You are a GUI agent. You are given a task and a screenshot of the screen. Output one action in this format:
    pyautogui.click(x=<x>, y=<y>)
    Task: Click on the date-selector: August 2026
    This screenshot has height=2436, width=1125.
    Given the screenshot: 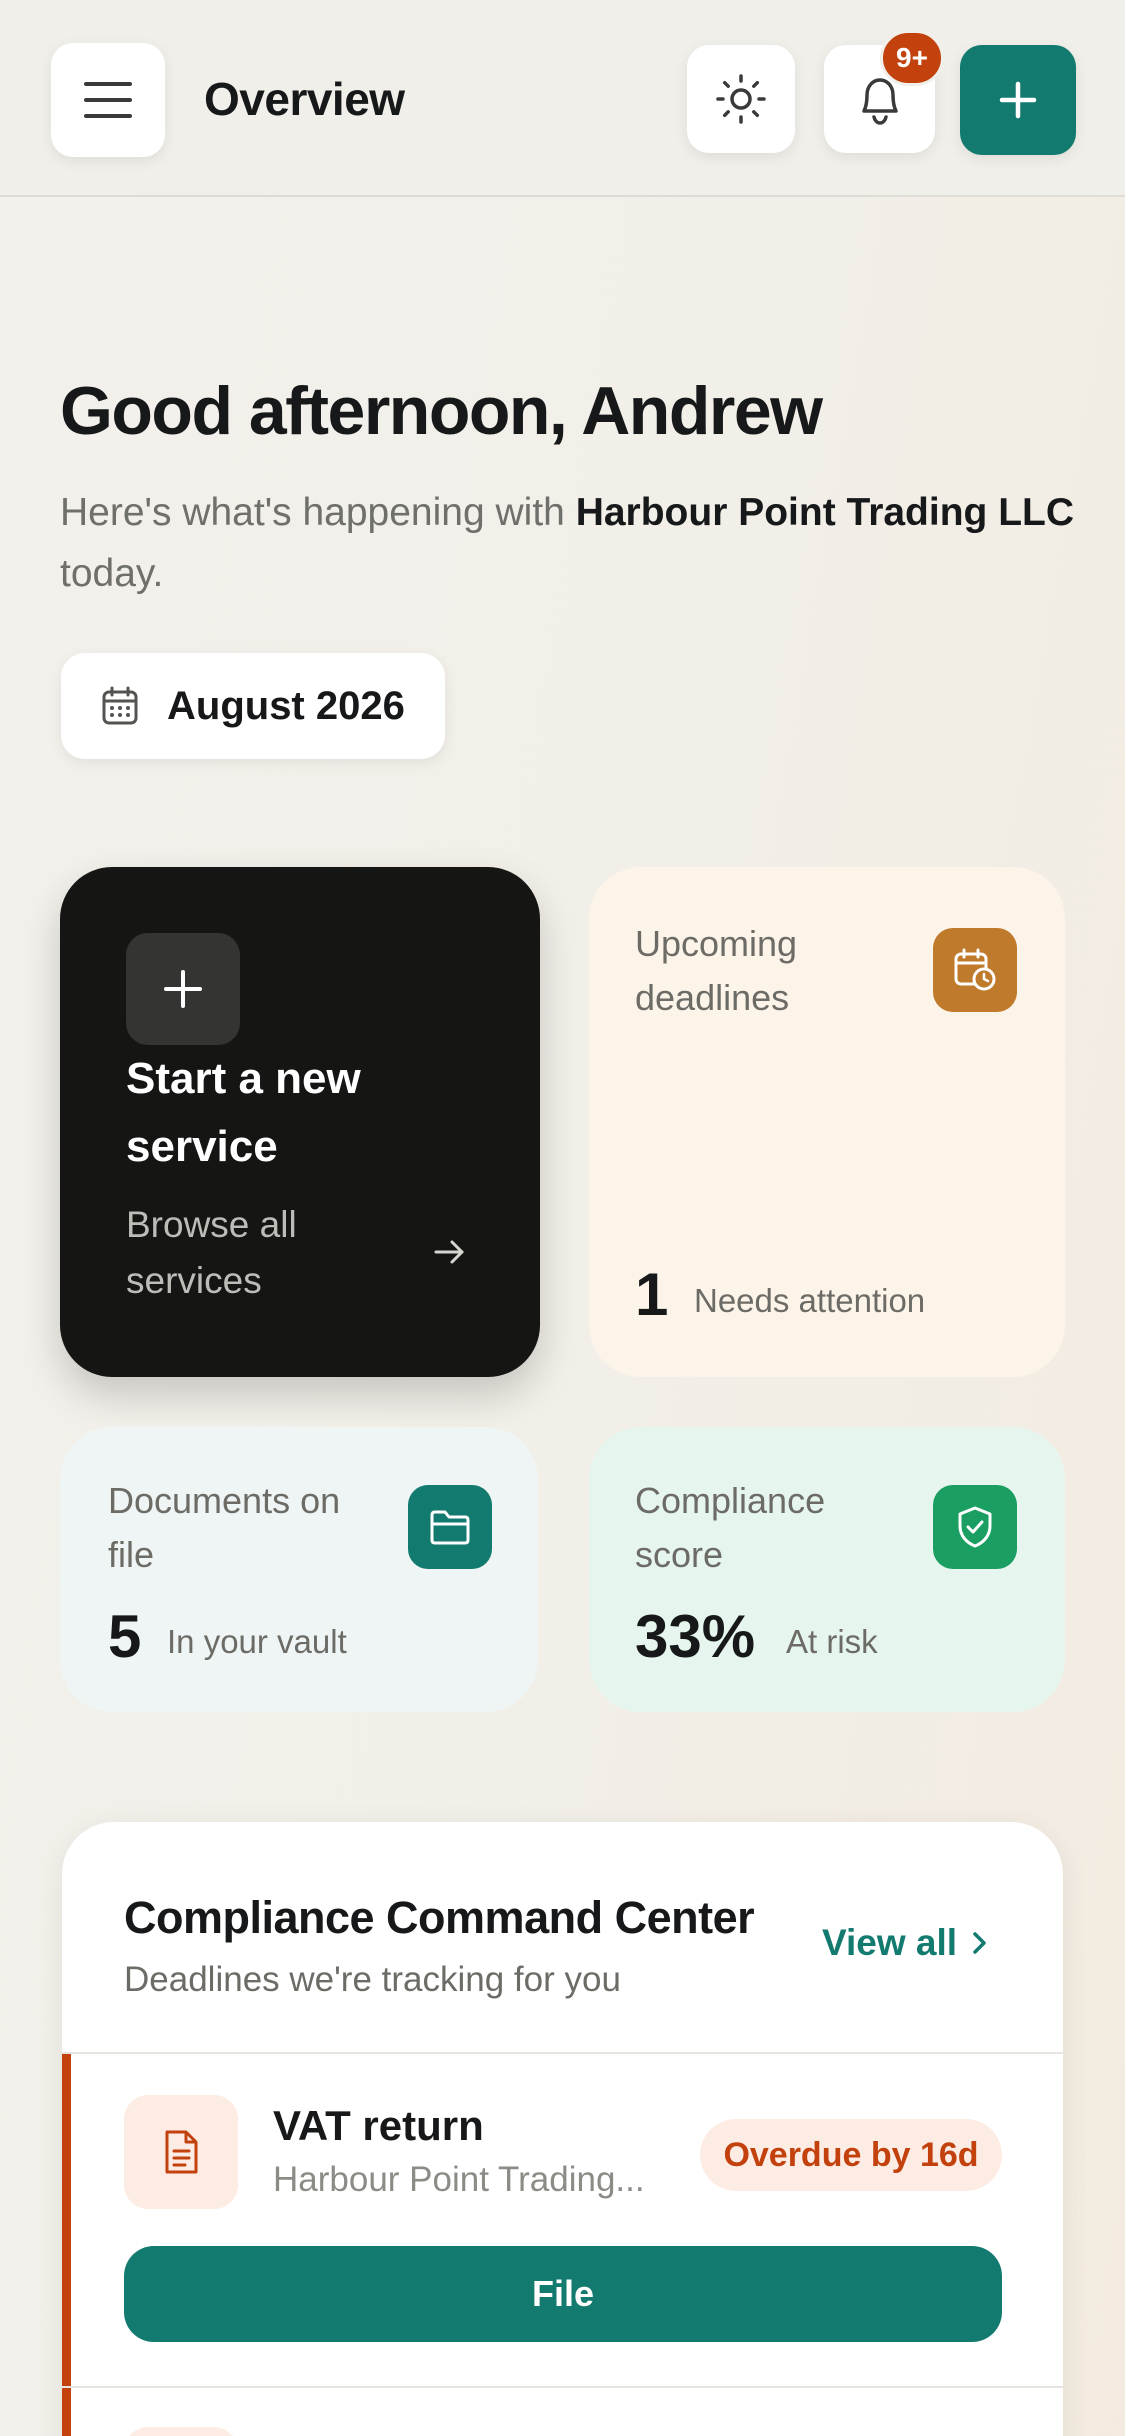 What is the action you would take?
    pyautogui.click(x=253, y=706)
    